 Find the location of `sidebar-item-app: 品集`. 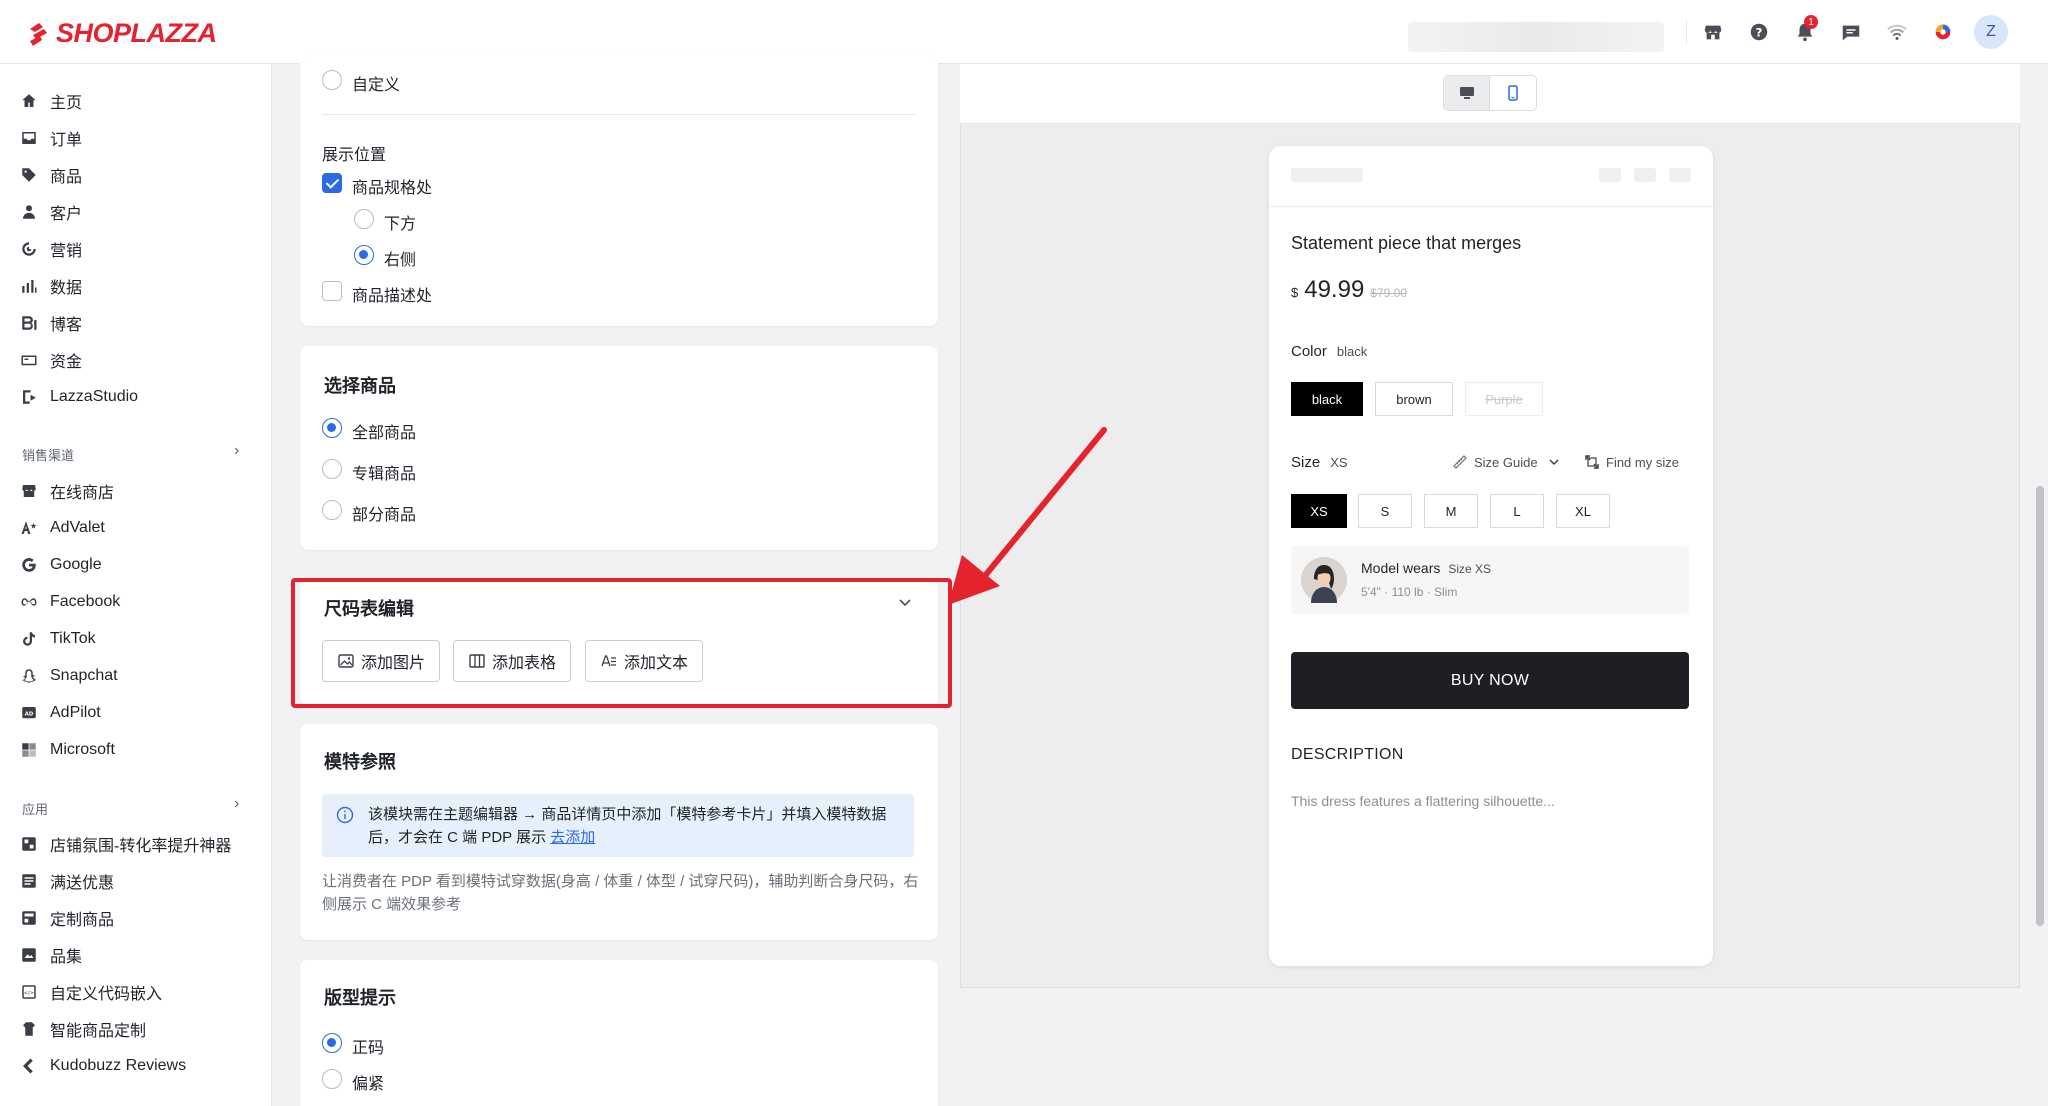

sidebar-item-app: 品集 is located at coordinates (51, 955).